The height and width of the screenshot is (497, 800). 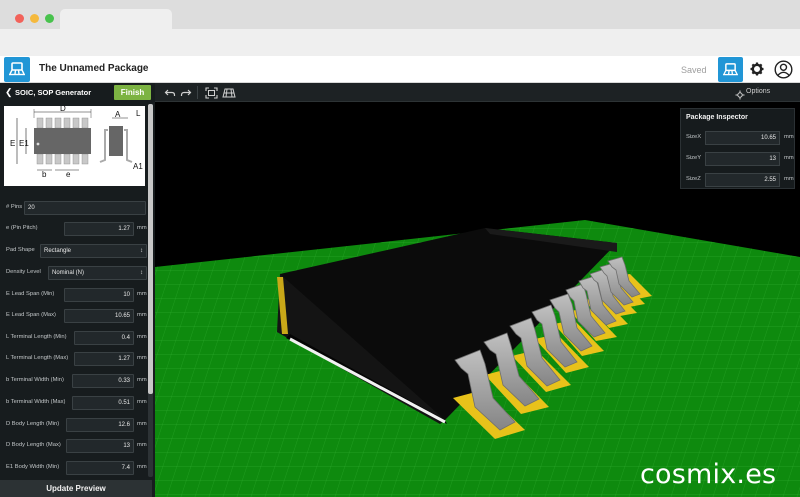 What do you see at coordinates (103, 381) in the screenshot?
I see `terminal-width-min-input: 0.33` at bounding box center [103, 381].